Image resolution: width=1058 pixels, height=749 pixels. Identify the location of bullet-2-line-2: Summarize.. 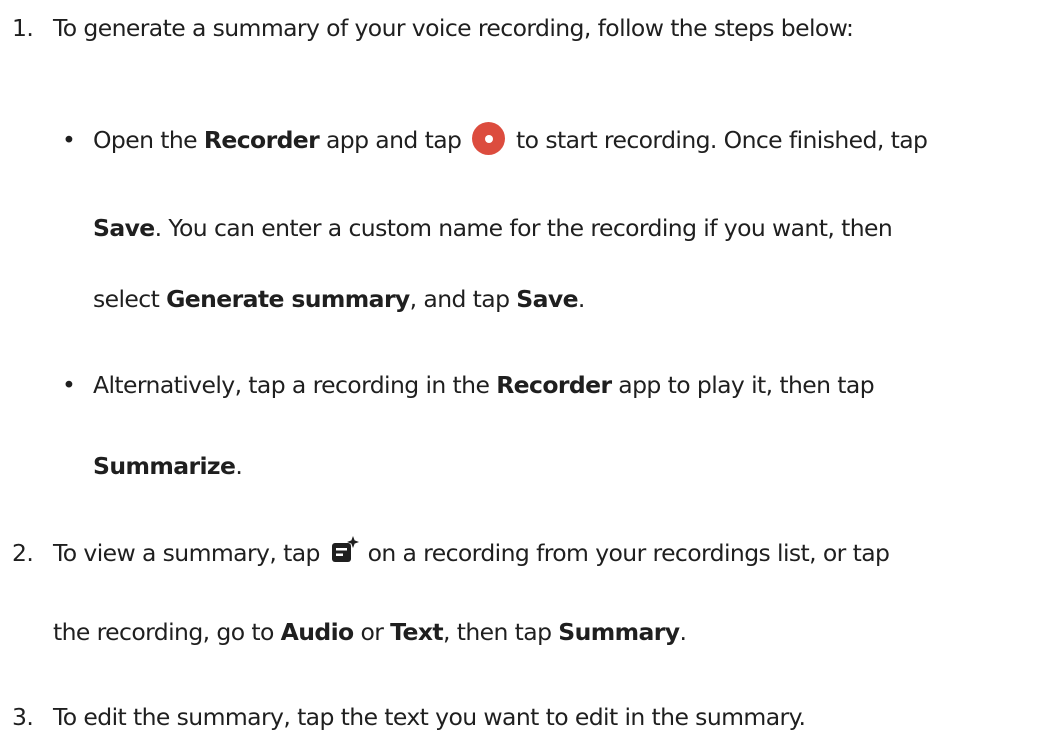
(168, 466).